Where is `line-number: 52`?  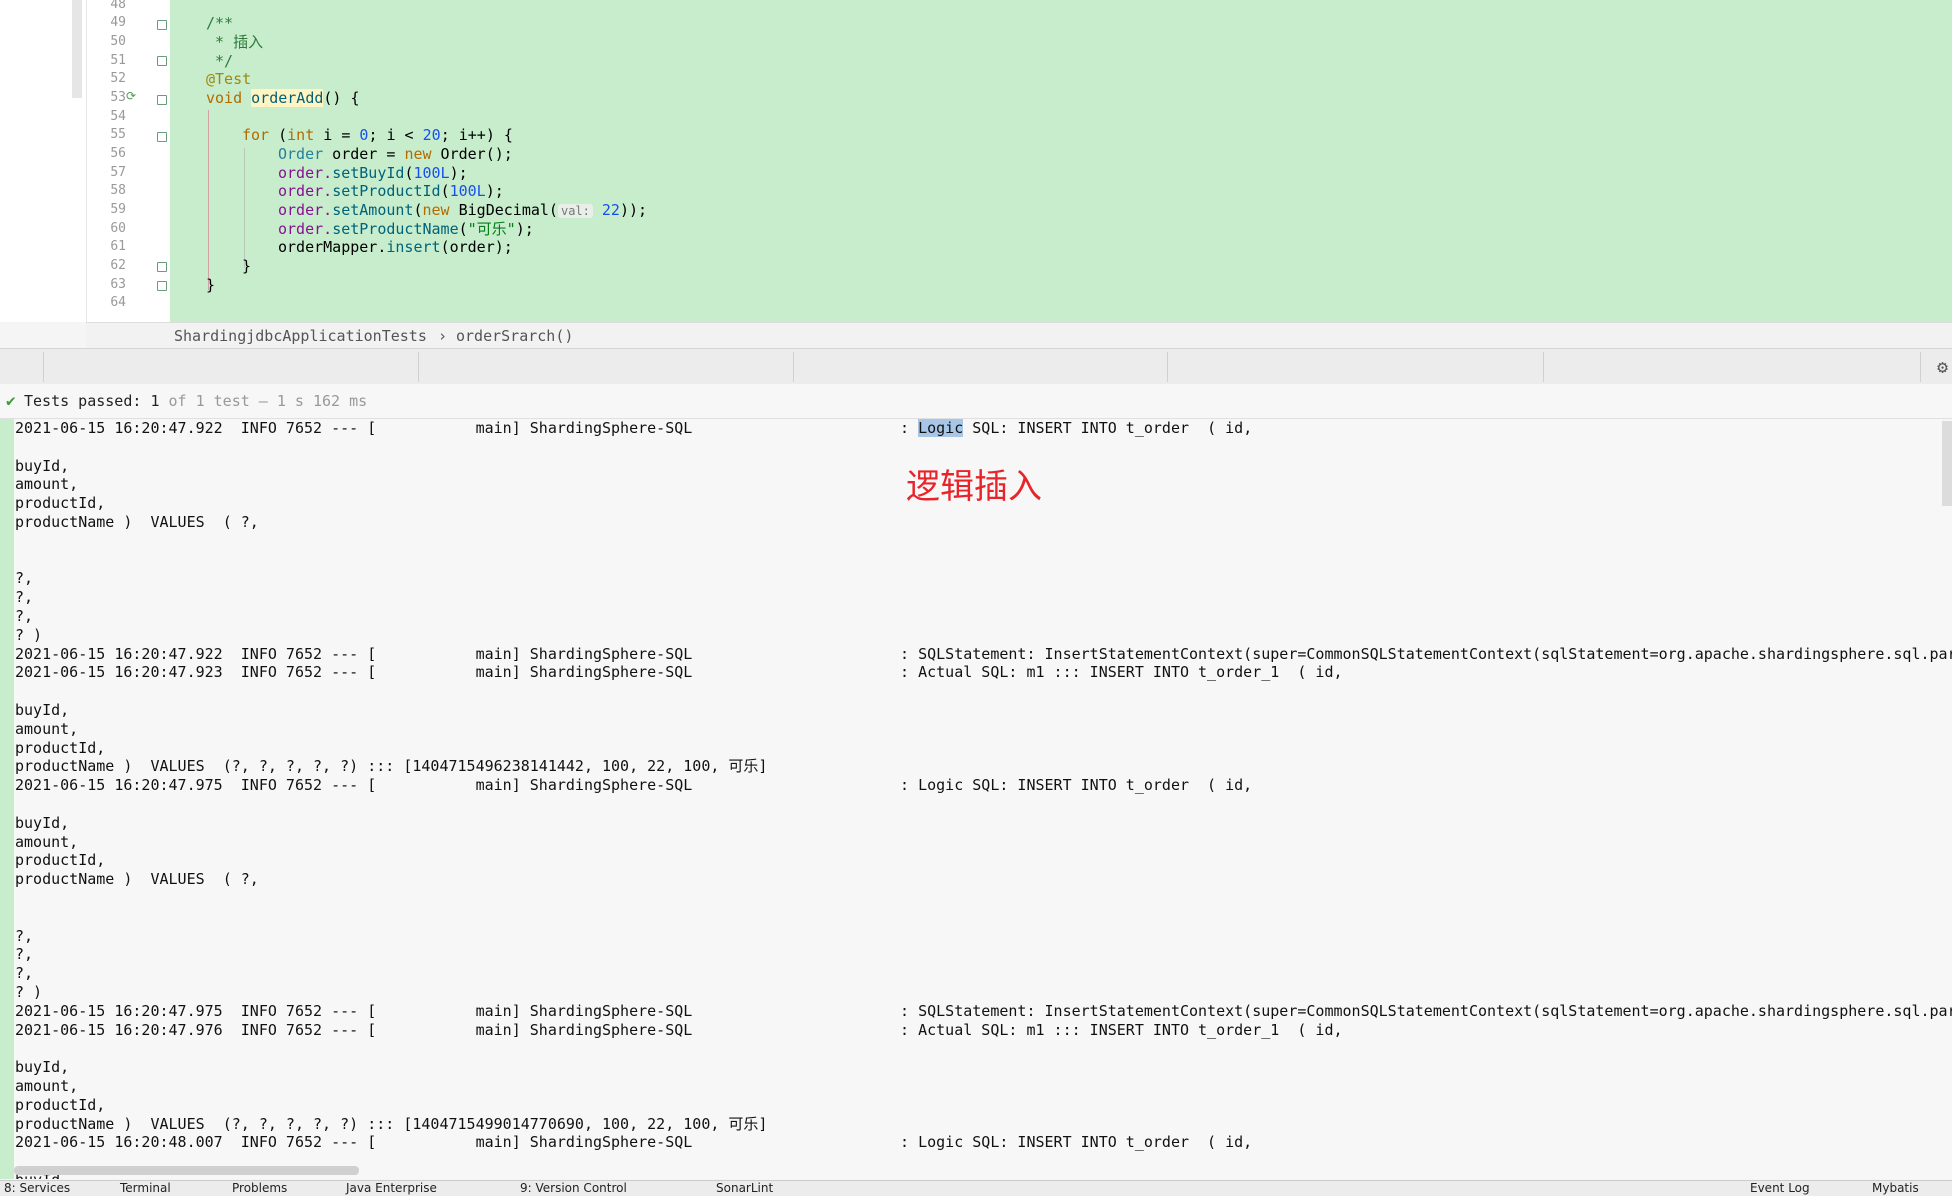 line-number: 52 is located at coordinates (118, 78).